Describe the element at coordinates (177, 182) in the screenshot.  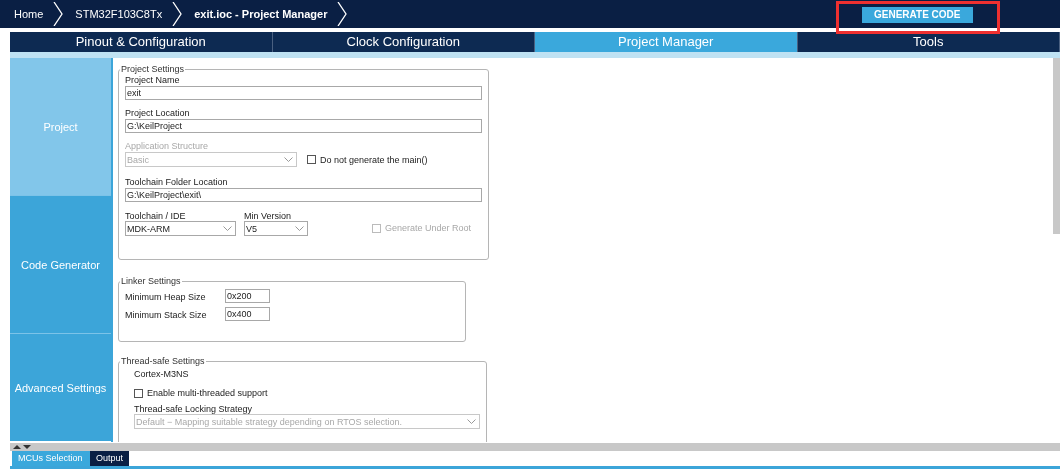
I see `field-label: Toolchain Folder Location` at that location.